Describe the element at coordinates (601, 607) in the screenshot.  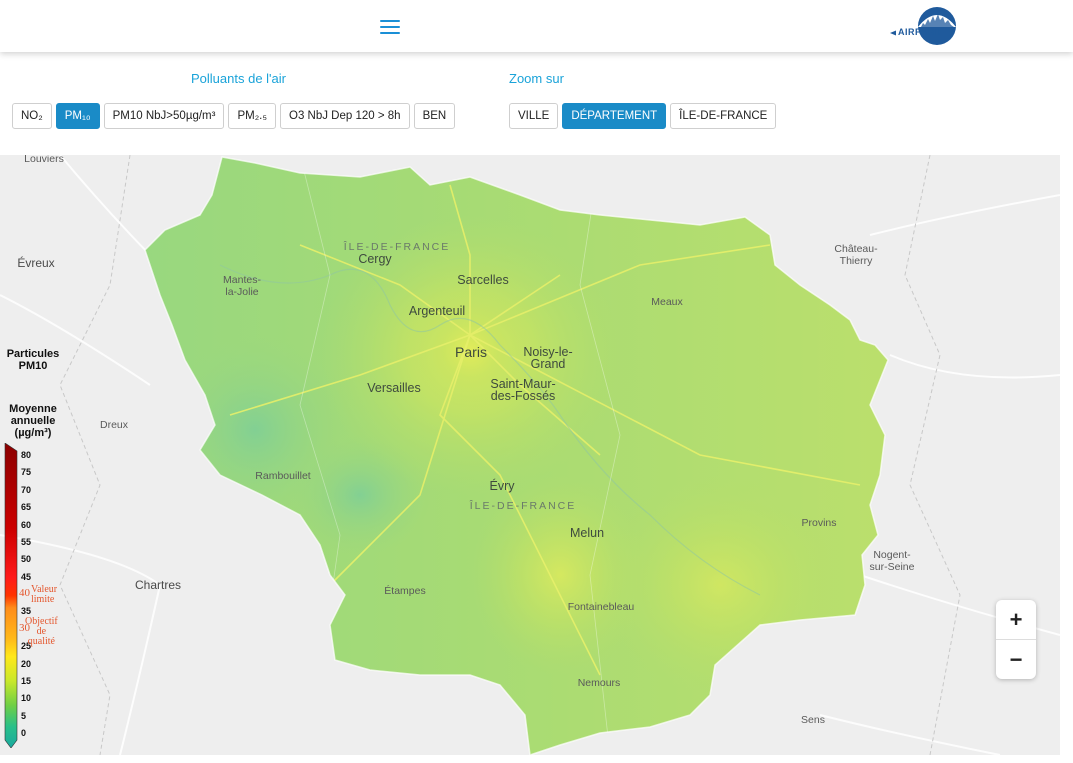
I see `label-fontainebleau: Fontainebleau` at that location.